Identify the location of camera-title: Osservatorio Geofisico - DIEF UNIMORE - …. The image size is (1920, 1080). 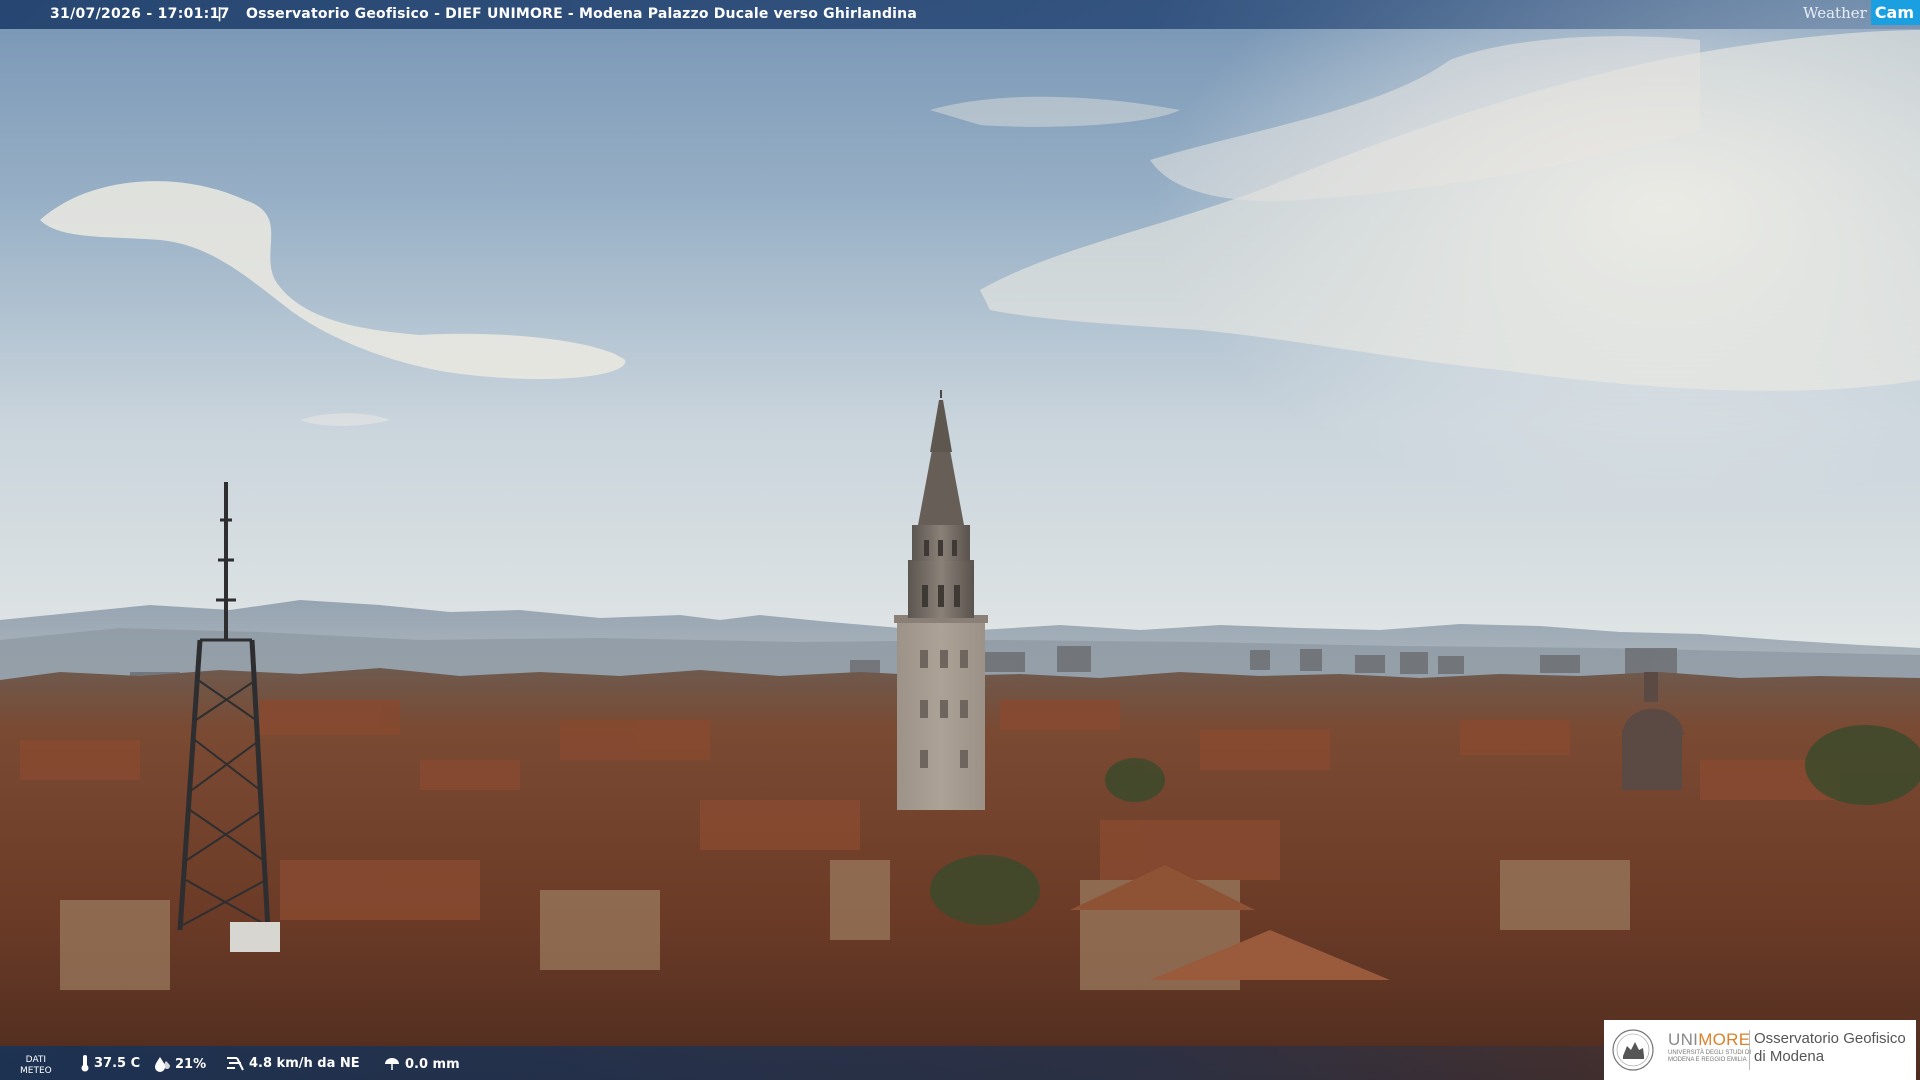
(581, 14).